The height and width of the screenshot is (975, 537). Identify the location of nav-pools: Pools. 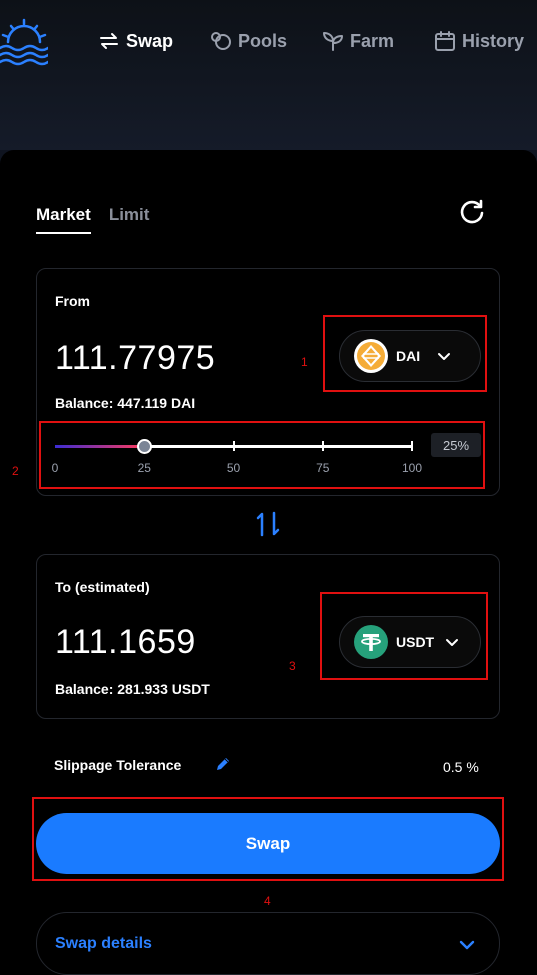
(248, 41).